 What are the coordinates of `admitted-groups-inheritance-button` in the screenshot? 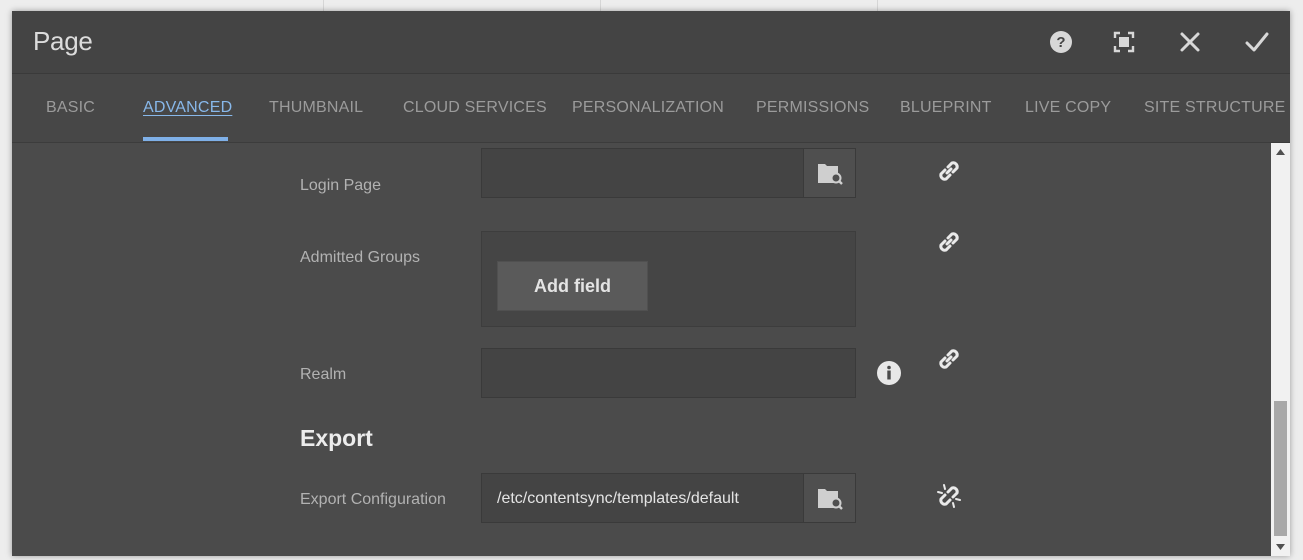 It's located at (949, 242).